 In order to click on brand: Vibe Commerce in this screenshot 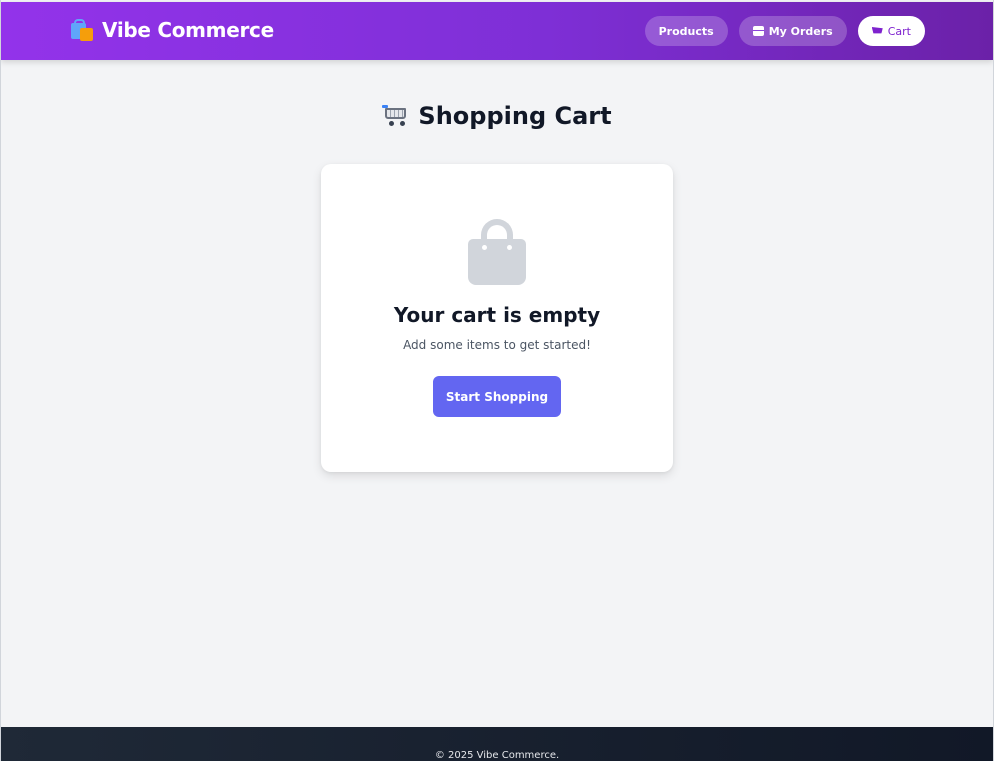, I will do `click(172, 30)`.